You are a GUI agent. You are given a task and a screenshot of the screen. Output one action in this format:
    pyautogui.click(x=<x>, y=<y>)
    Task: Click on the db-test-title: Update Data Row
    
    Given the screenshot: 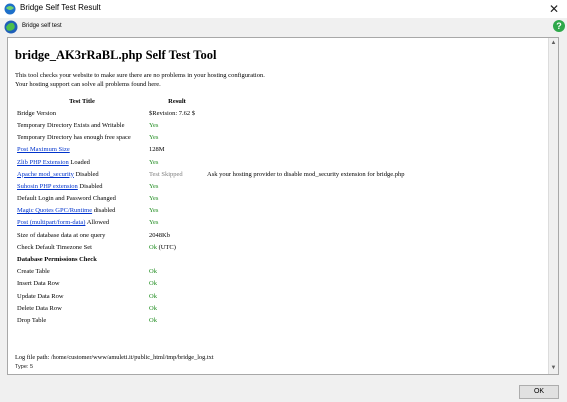 What is the action you would take?
    pyautogui.click(x=40, y=296)
    